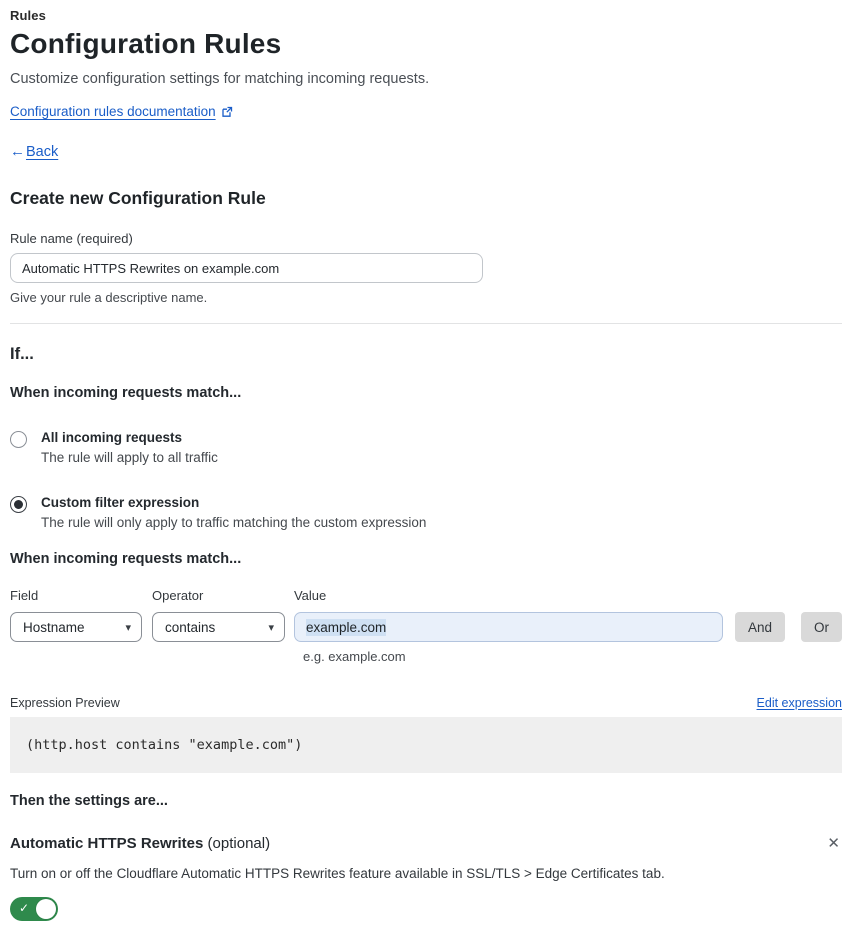 This screenshot has height=926, width=852. Describe the element at coordinates (120, 502) in the screenshot. I see `radio-option-label: Custom filter expression` at that location.